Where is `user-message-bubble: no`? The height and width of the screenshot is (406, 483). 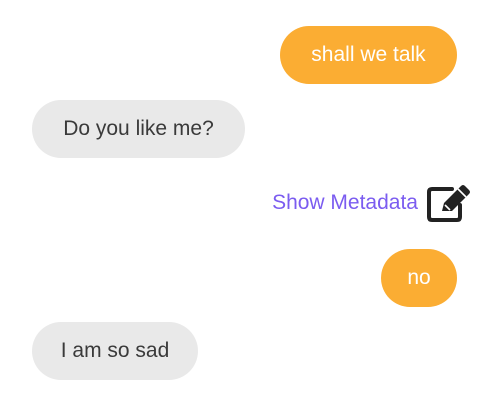 user-message-bubble: no is located at coordinates (419, 278).